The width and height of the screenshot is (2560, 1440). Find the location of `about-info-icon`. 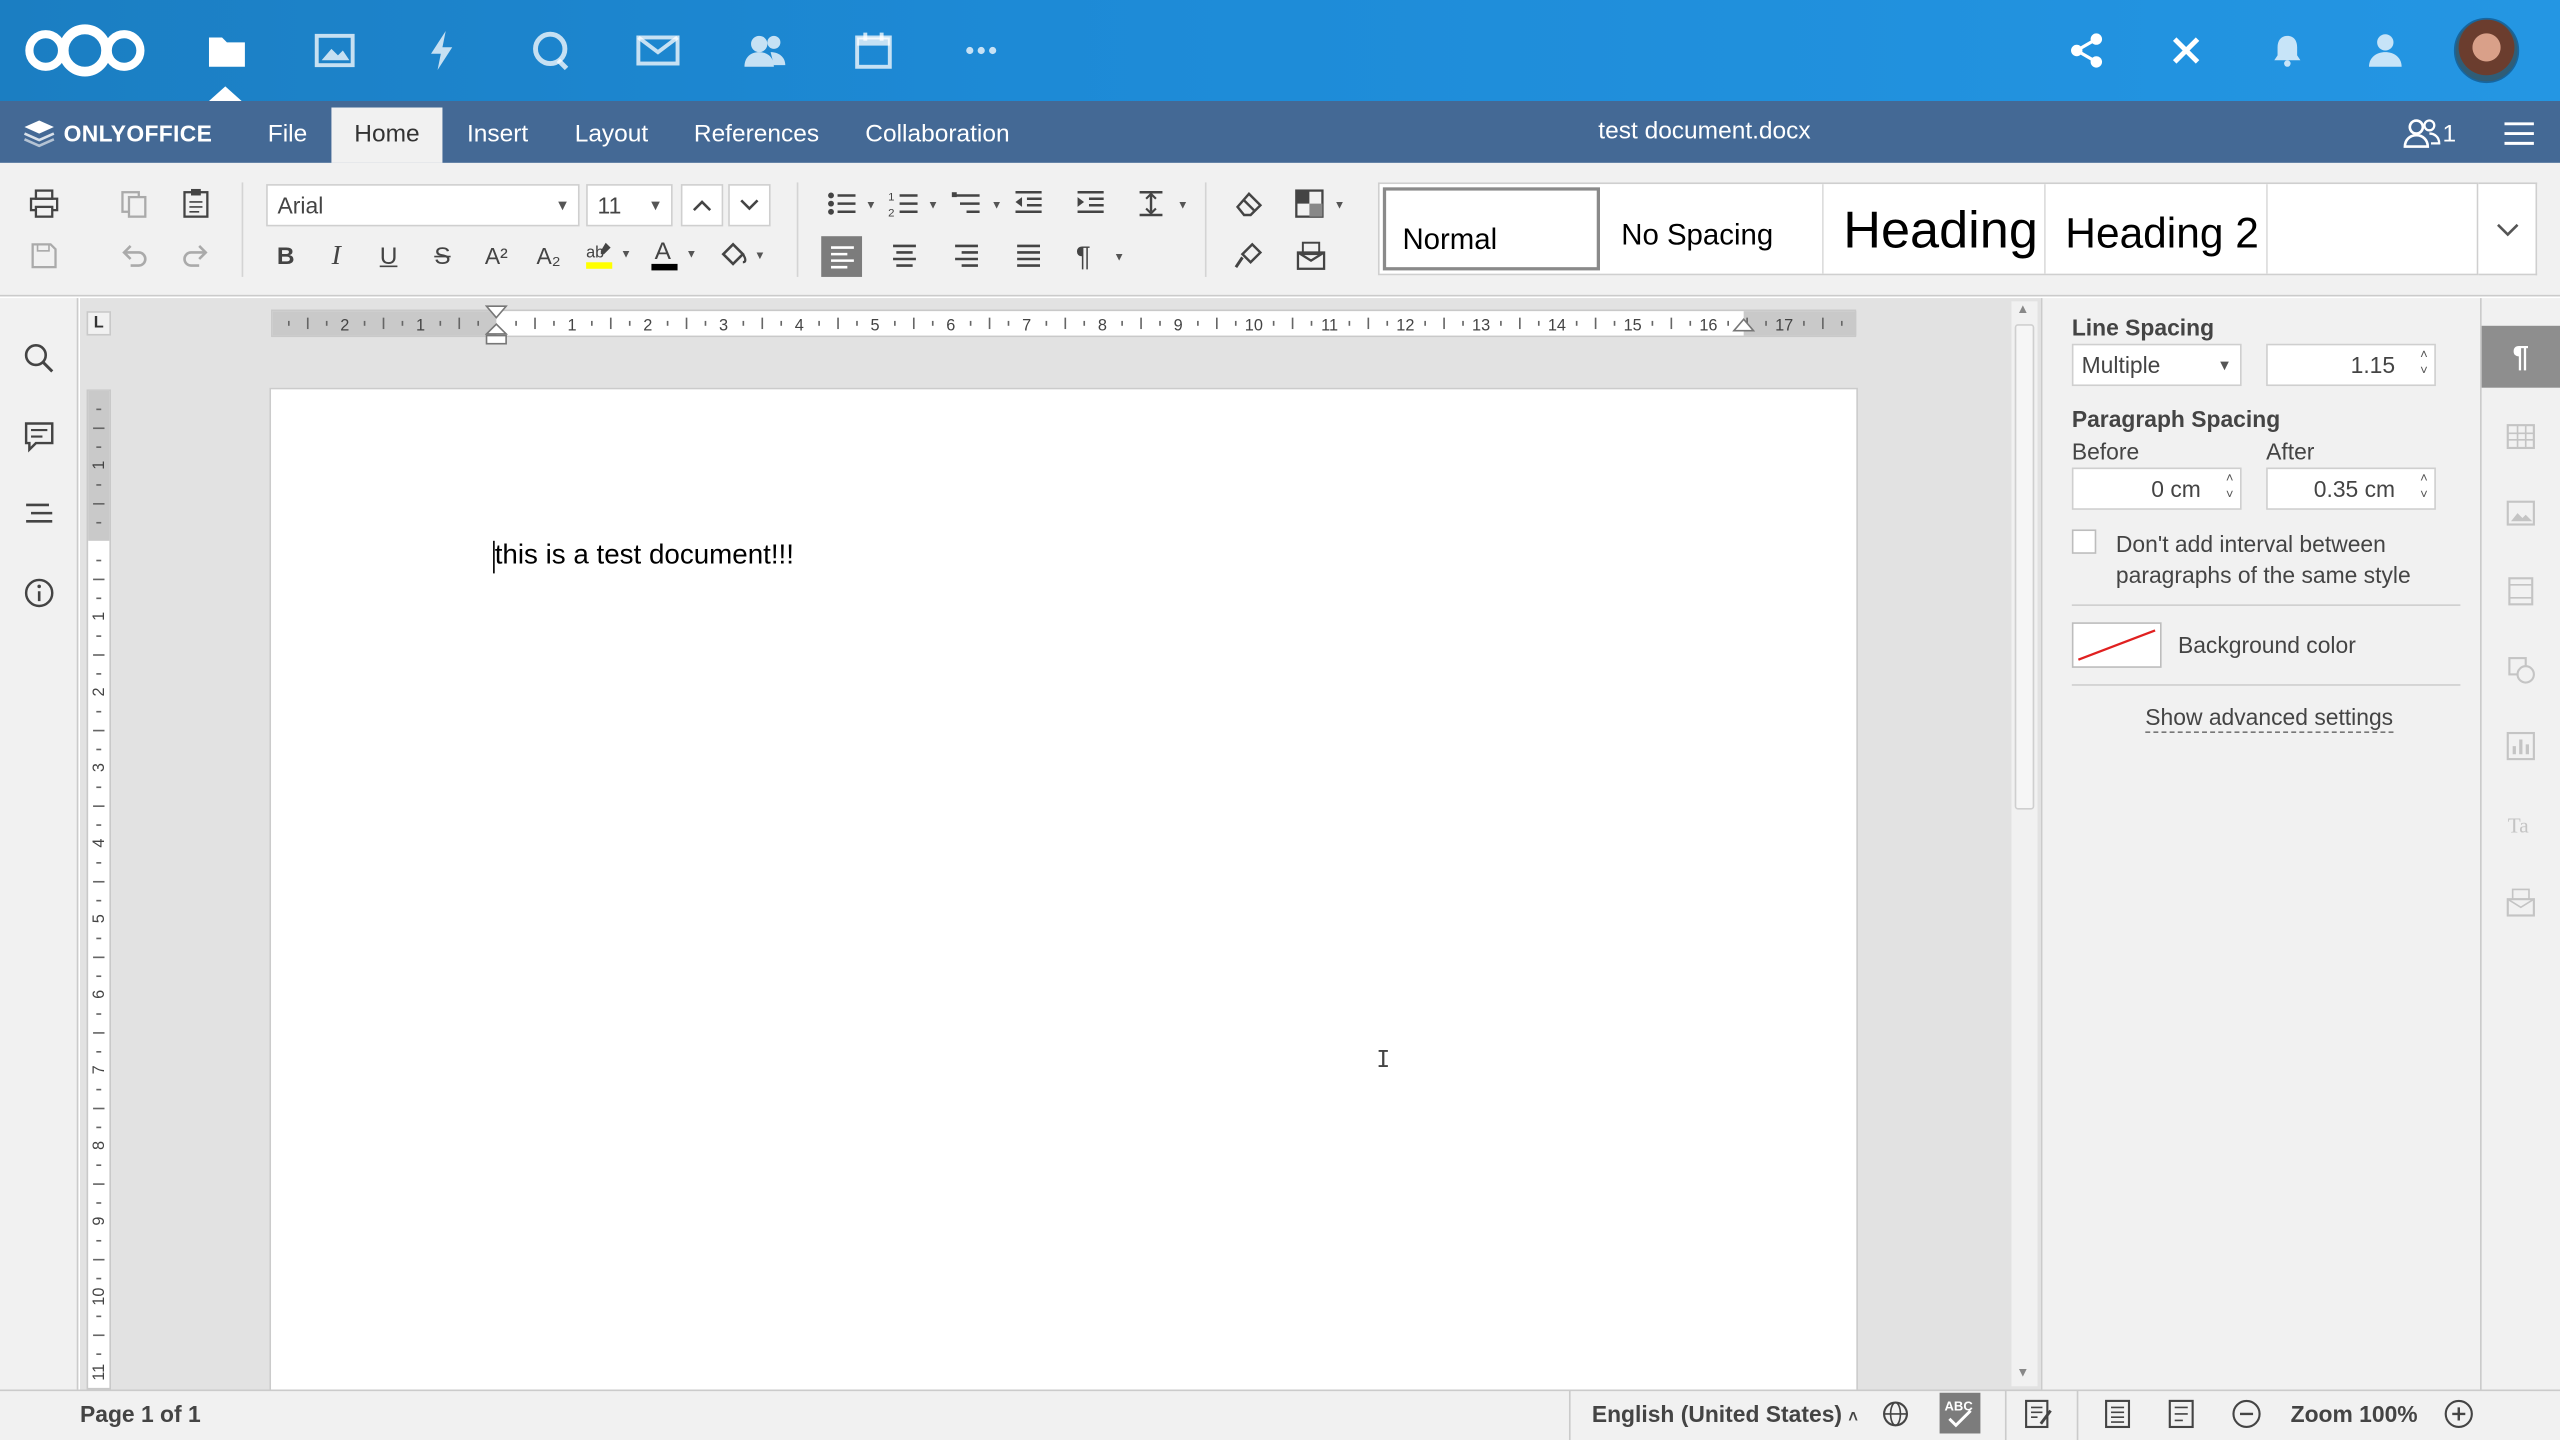

about-info-icon is located at coordinates (39, 593).